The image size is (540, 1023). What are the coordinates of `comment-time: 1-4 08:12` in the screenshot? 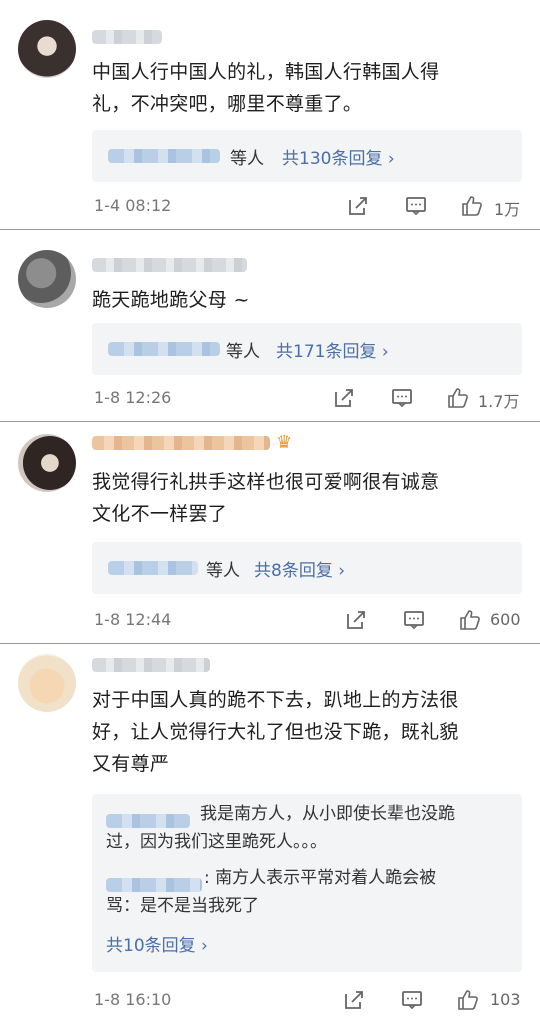 It's located at (133, 205).